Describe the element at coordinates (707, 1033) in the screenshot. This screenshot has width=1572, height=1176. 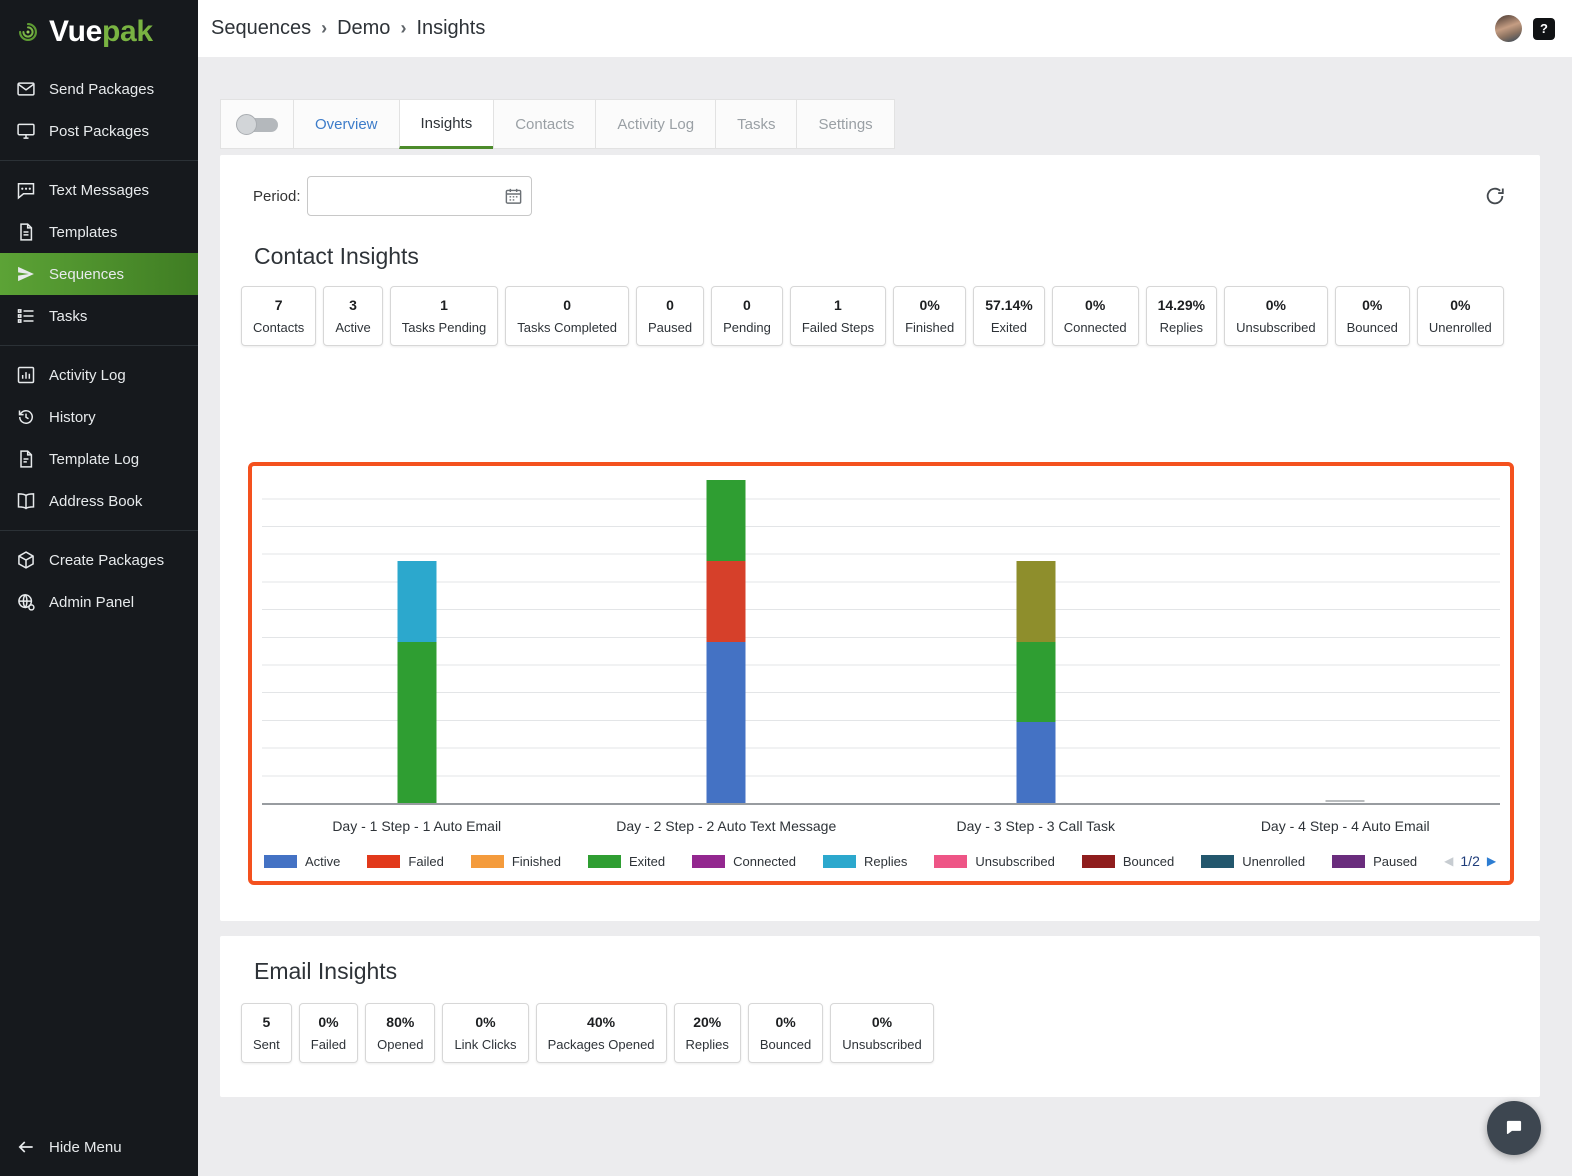
I see `stat-card: 20% Replies` at that location.